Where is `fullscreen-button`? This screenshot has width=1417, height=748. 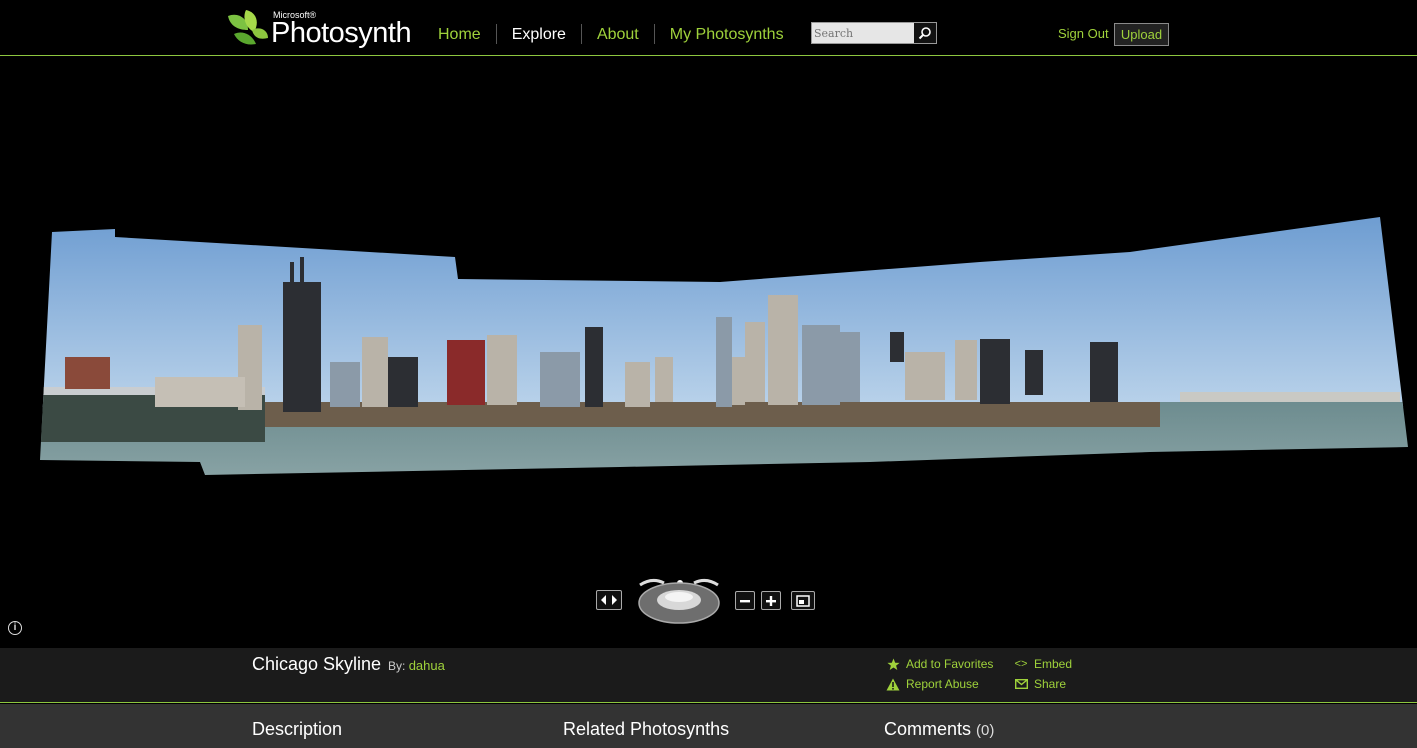
fullscreen-button is located at coordinates (803, 600).